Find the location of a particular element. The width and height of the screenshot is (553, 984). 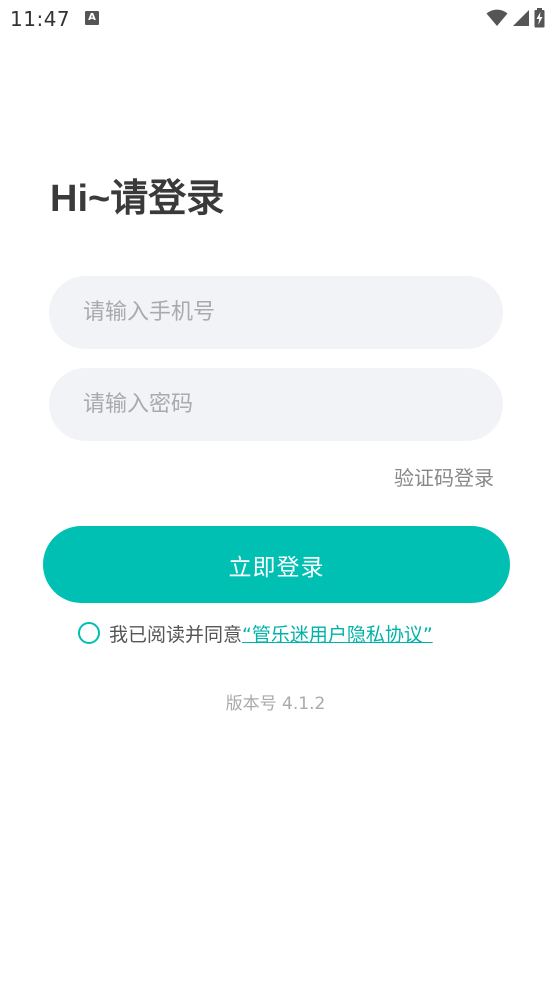

notification-a-icon: A is located at coordinates (92, 18).